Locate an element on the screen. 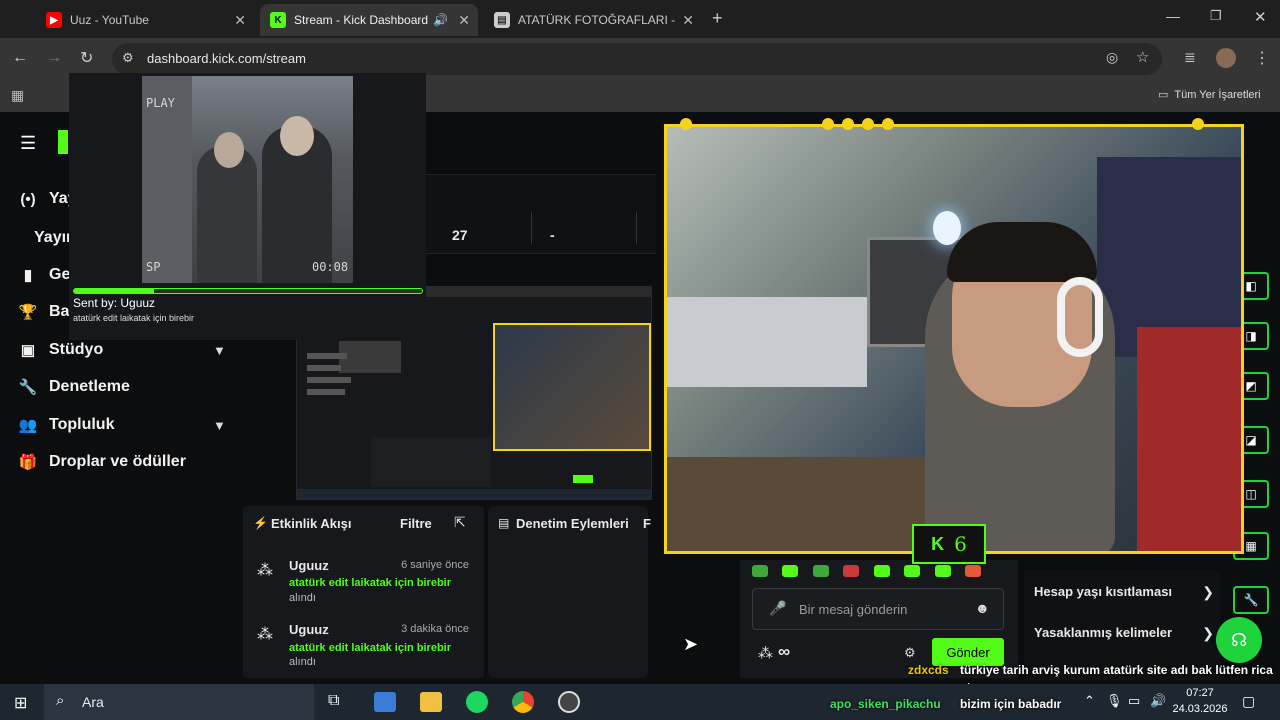  back-icon: ← is located at coordinates (20, 58).